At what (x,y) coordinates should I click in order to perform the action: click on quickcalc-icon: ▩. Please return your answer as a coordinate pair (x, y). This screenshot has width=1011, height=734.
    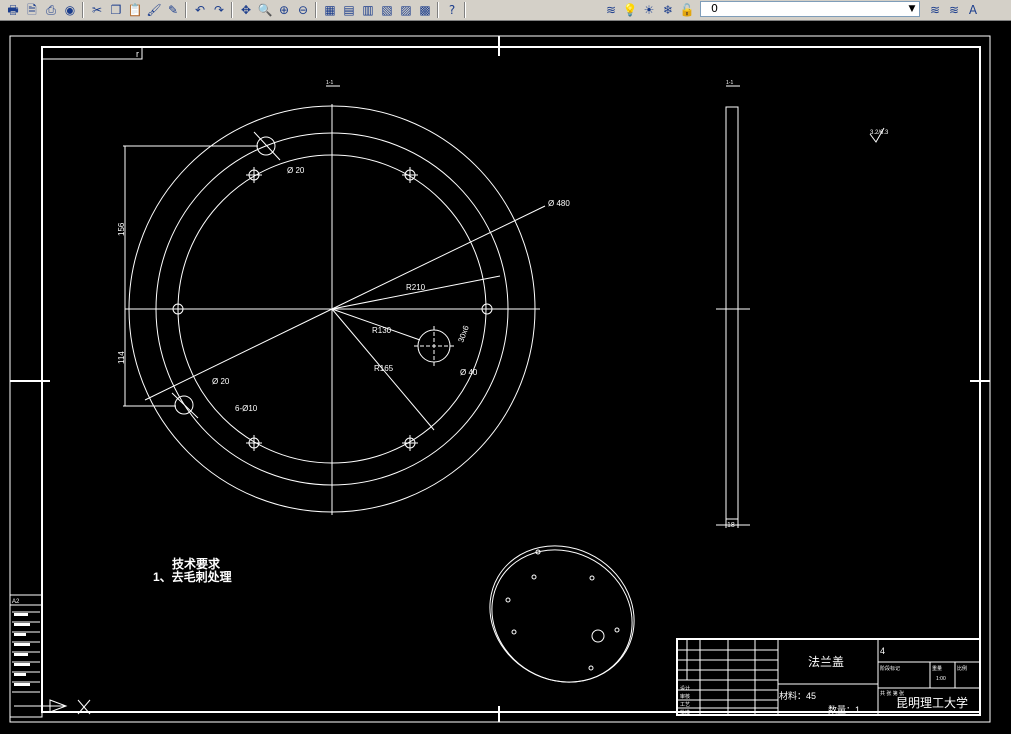
    Looking at the image, I should click on (425, 10).